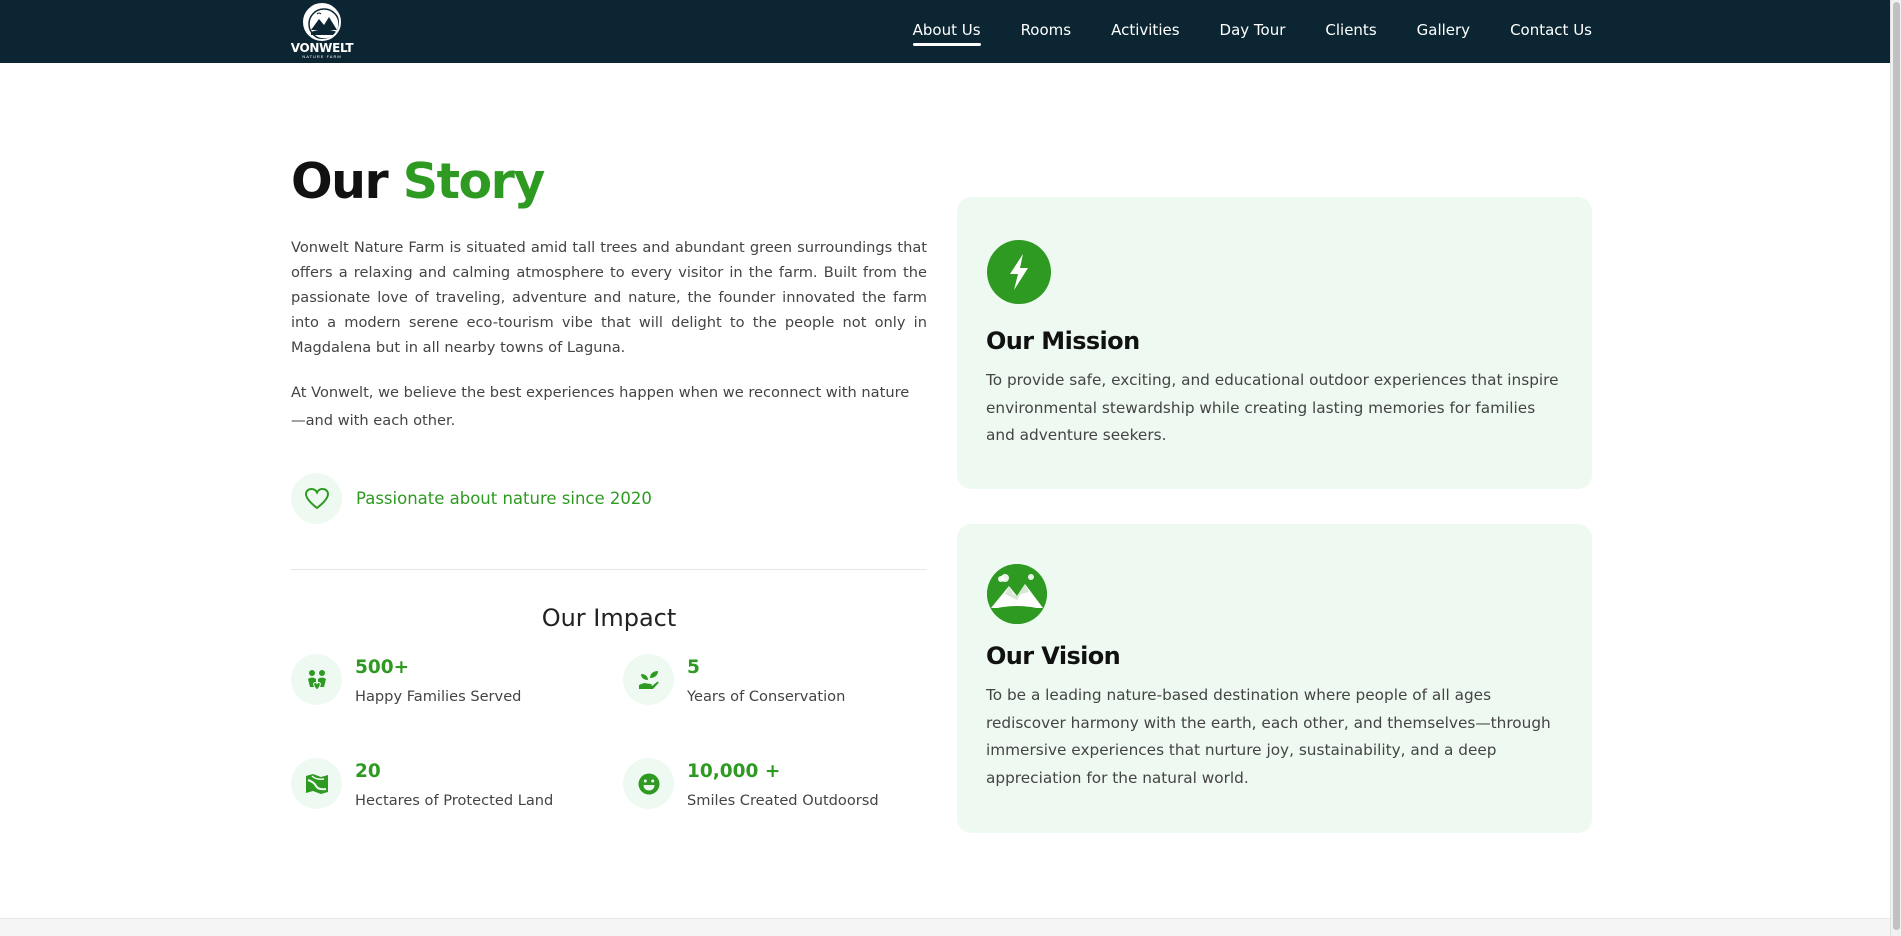 This screenshot has width=1901, height=936. Describe the element at coordinates (406, 679) in the screenshot. I see `stat-families: 500+ Happy Families Served` at that location.